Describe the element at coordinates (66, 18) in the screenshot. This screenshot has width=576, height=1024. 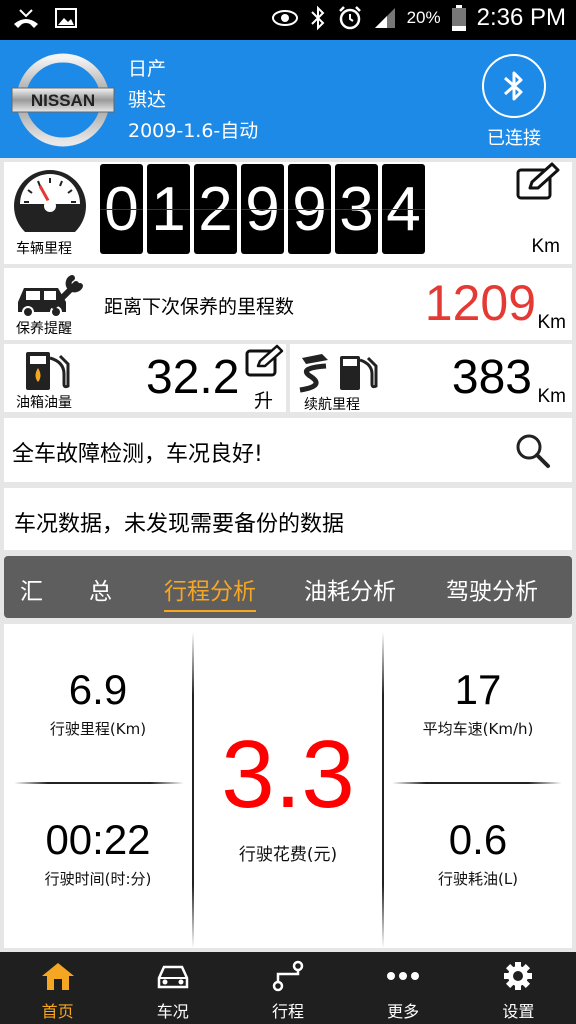
I see `gallery-icon` at that location.